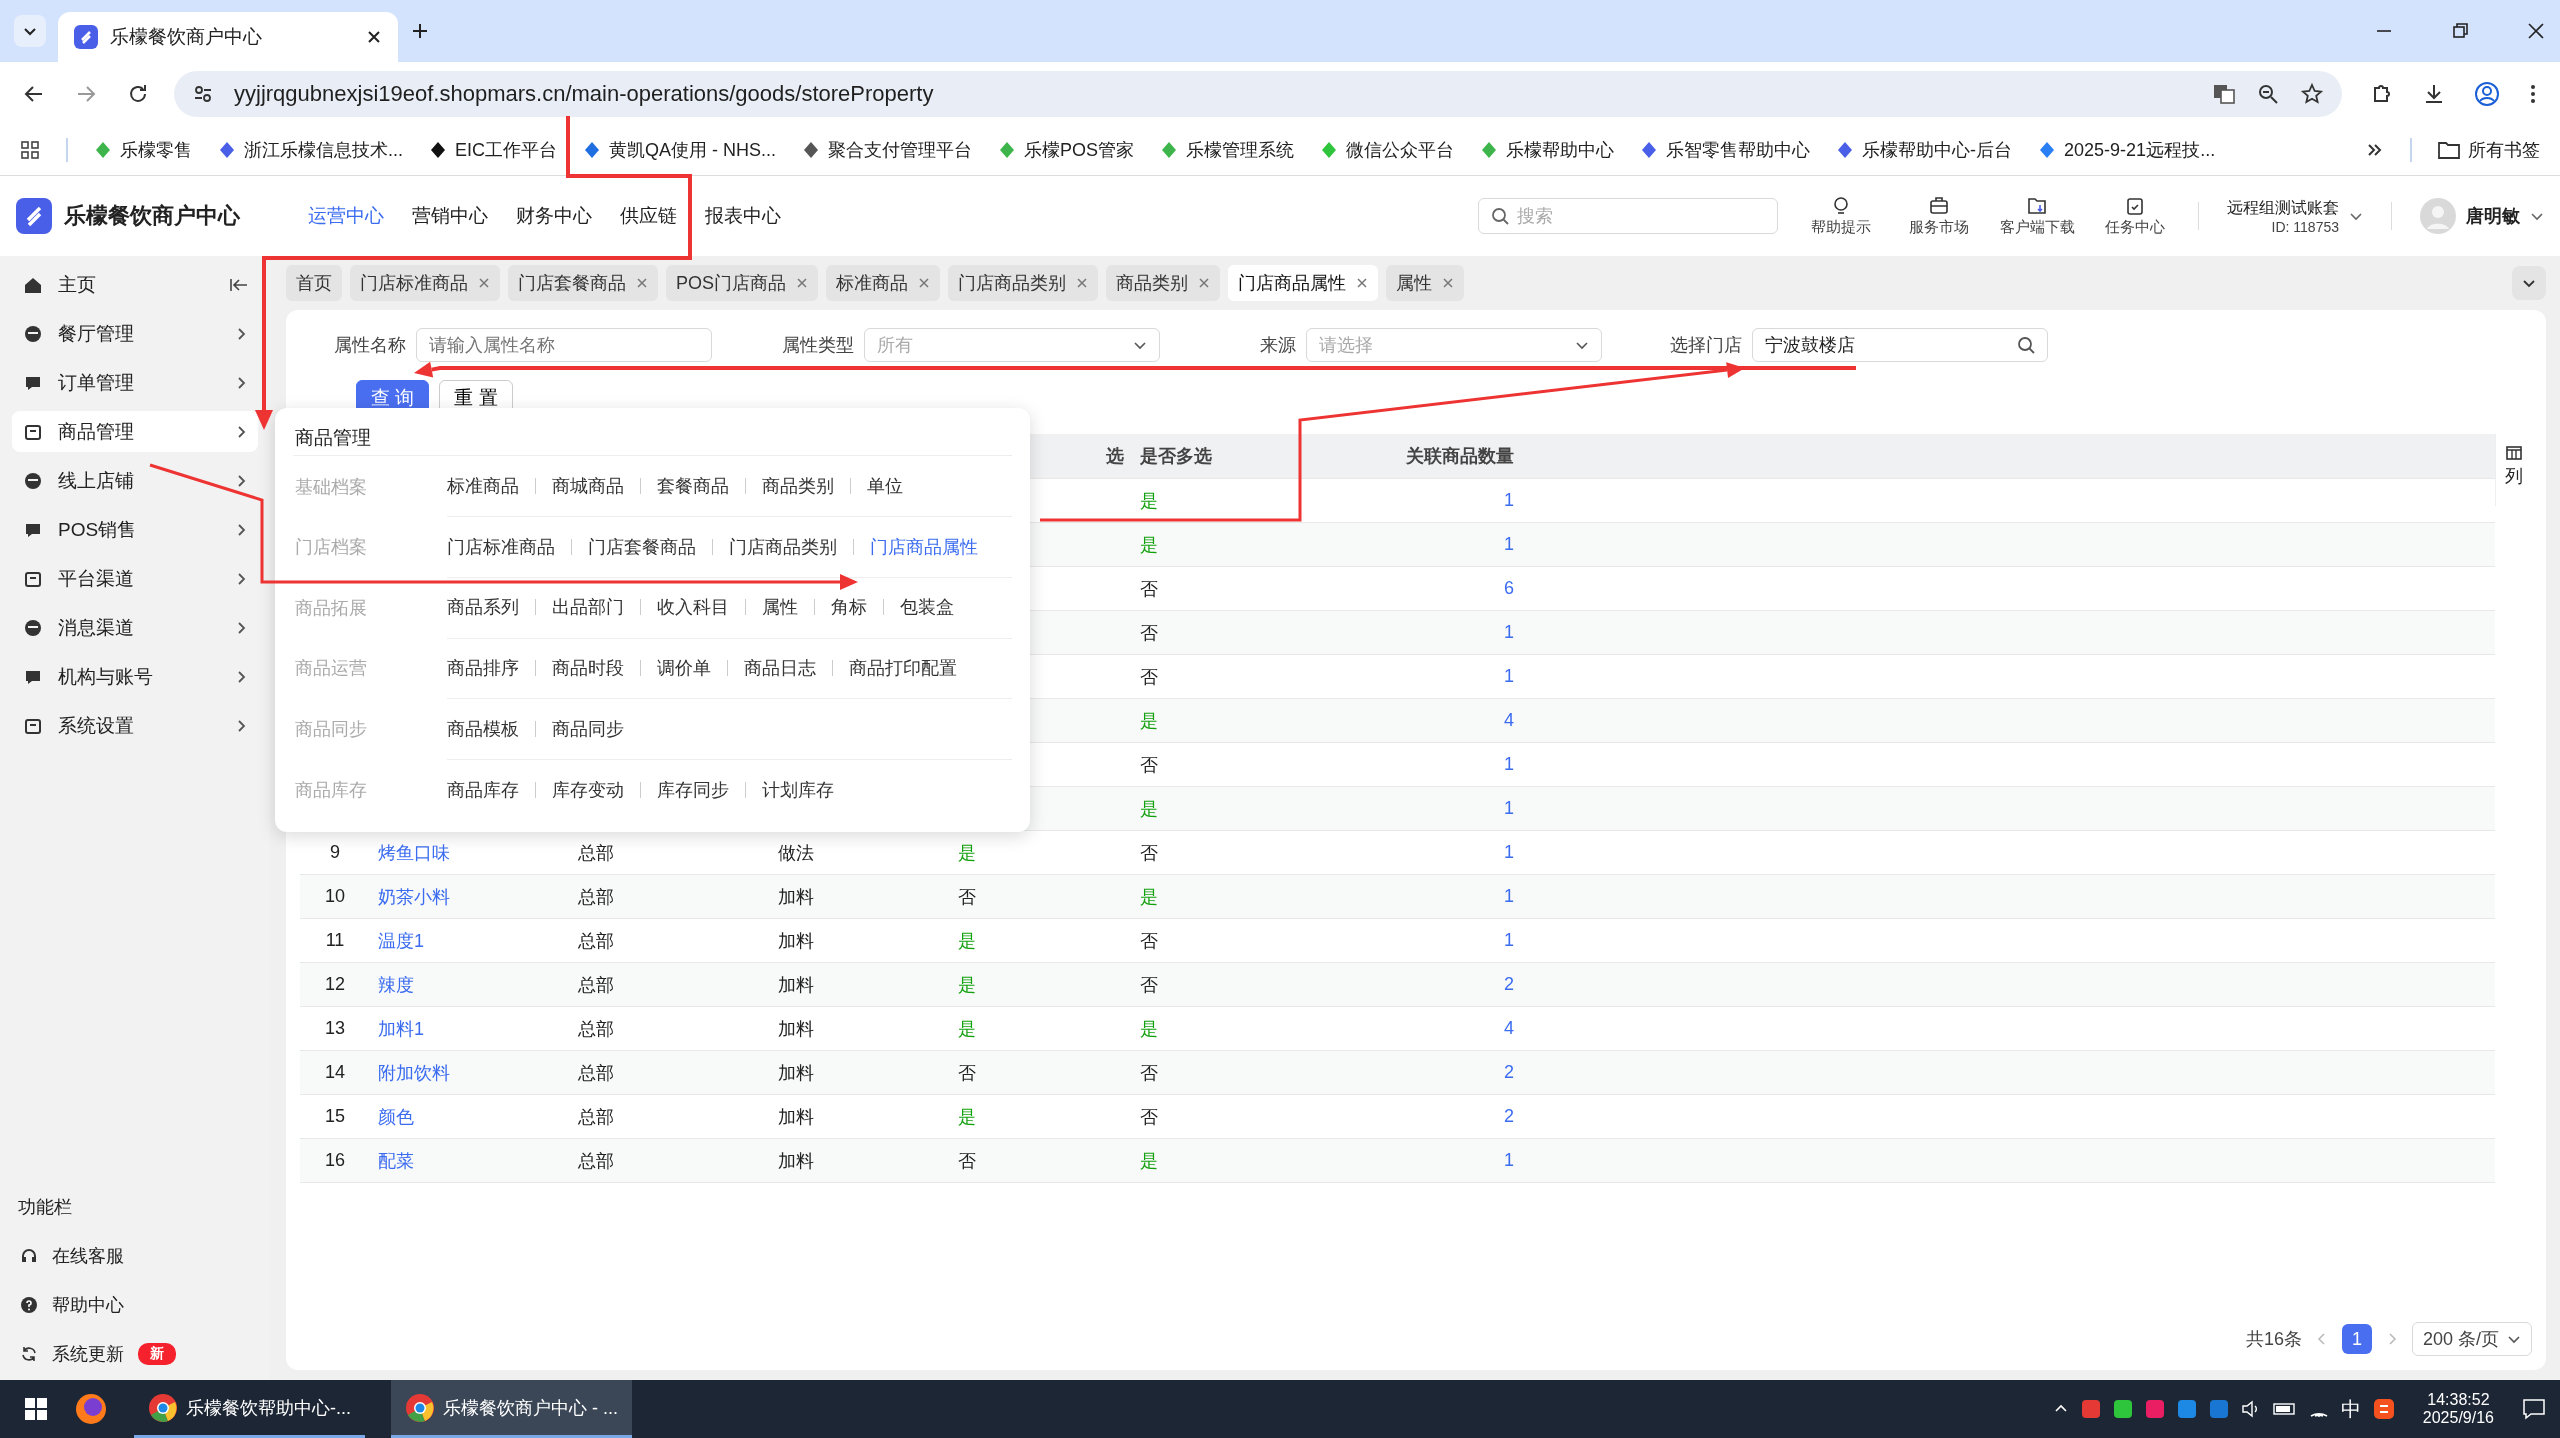 The width and height of the screenshot is (2560, 1438). I want to click on user-menu: 唐明敏, so click(2482, 216).